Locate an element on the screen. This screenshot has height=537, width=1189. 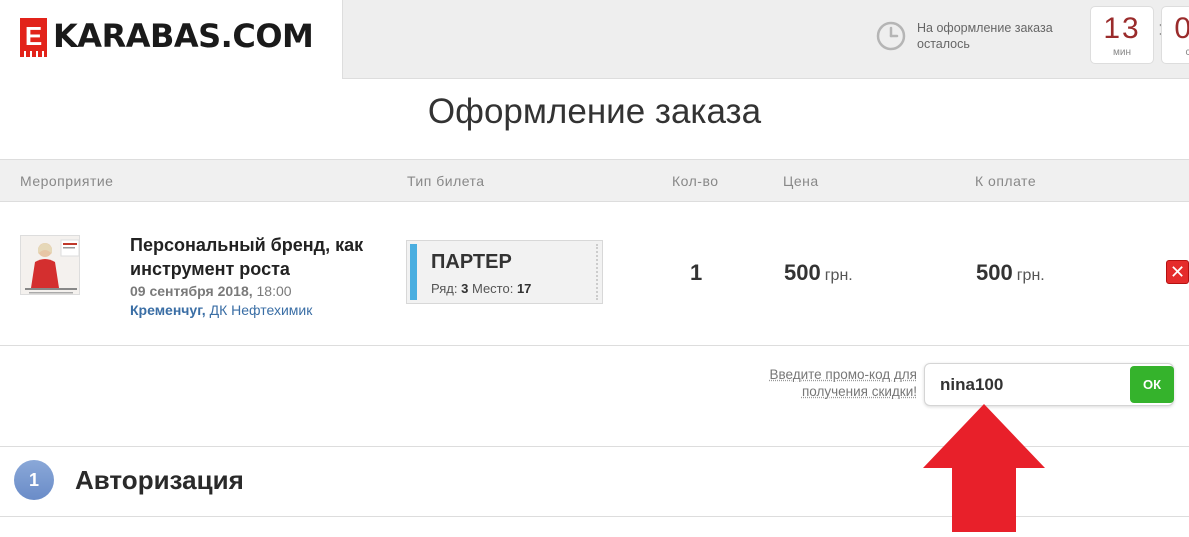
event-venue: ДК Нефтехимик is located at coordinates (261, 310).